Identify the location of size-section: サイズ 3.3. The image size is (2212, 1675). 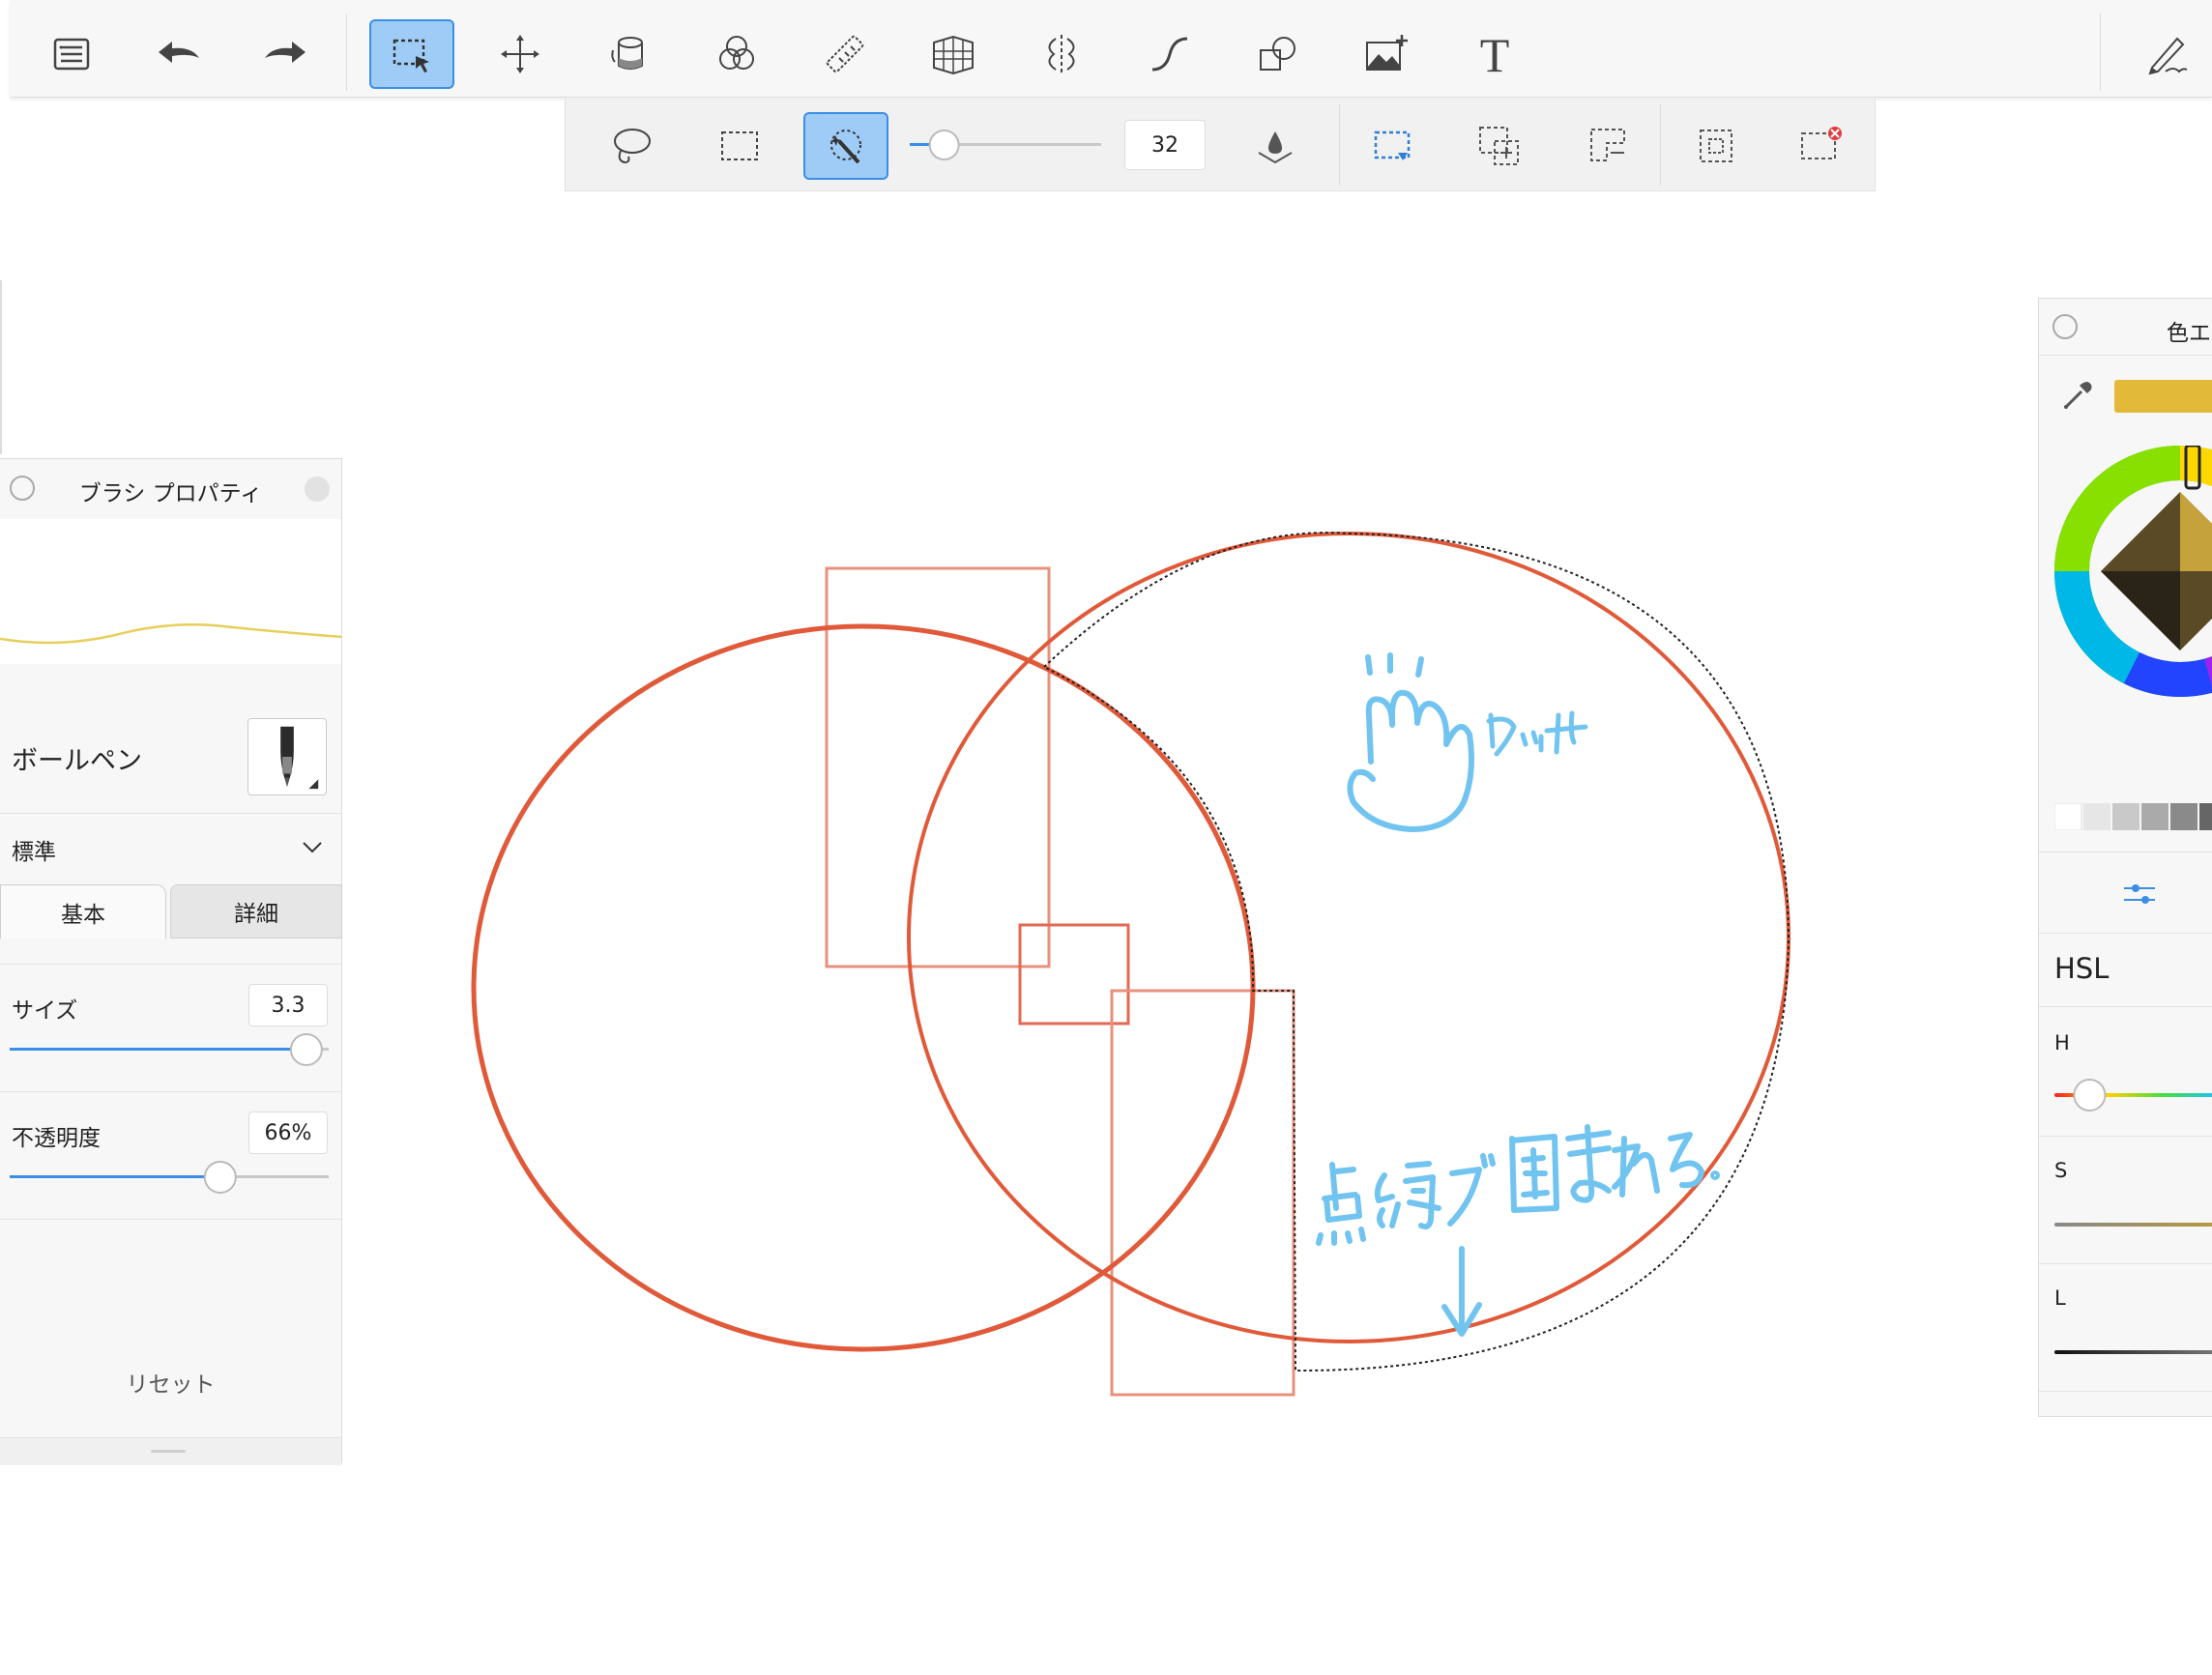
(170, 1027).